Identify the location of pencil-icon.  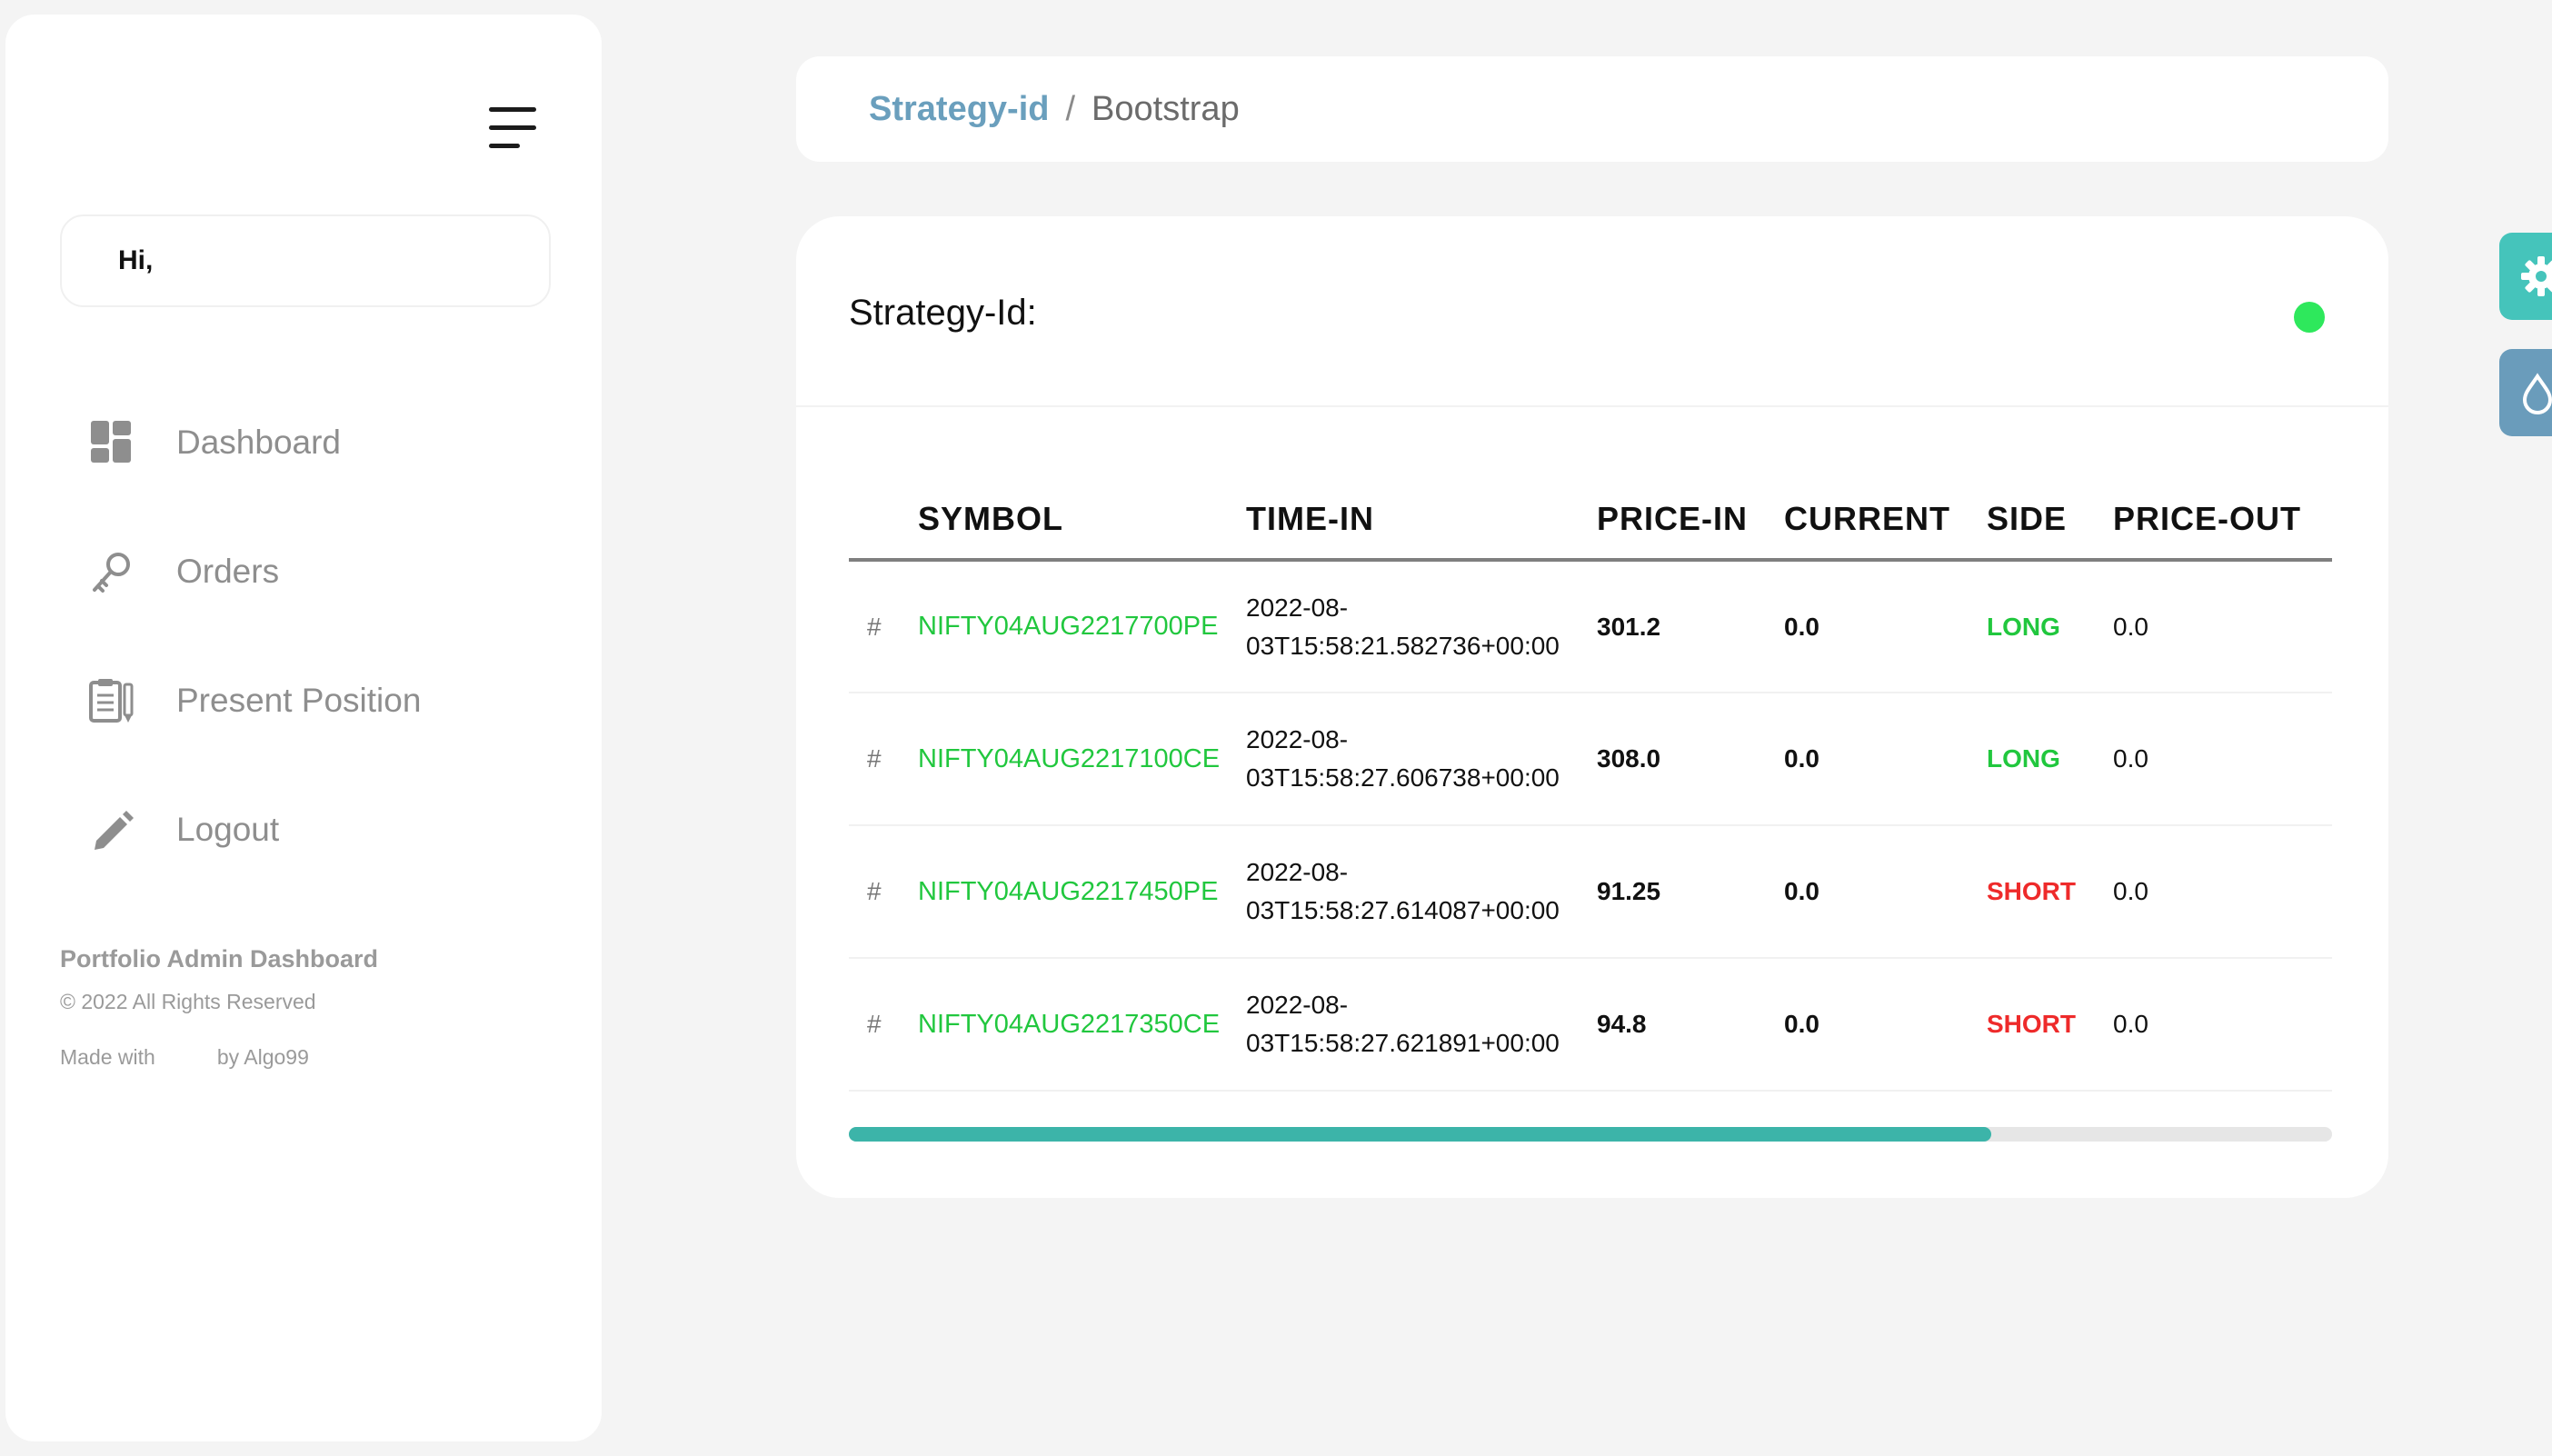
(114, 830).